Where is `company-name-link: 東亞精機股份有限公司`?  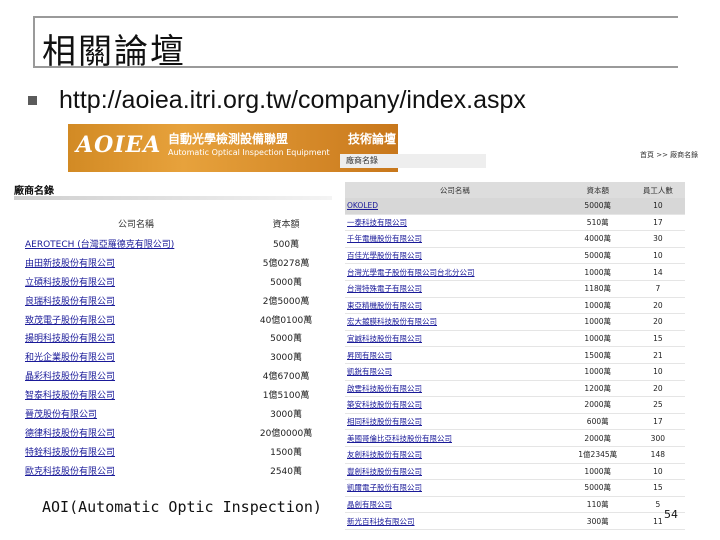 company-name-link: 東亞精機股份有限公司 is located at coordinates (455, 306).